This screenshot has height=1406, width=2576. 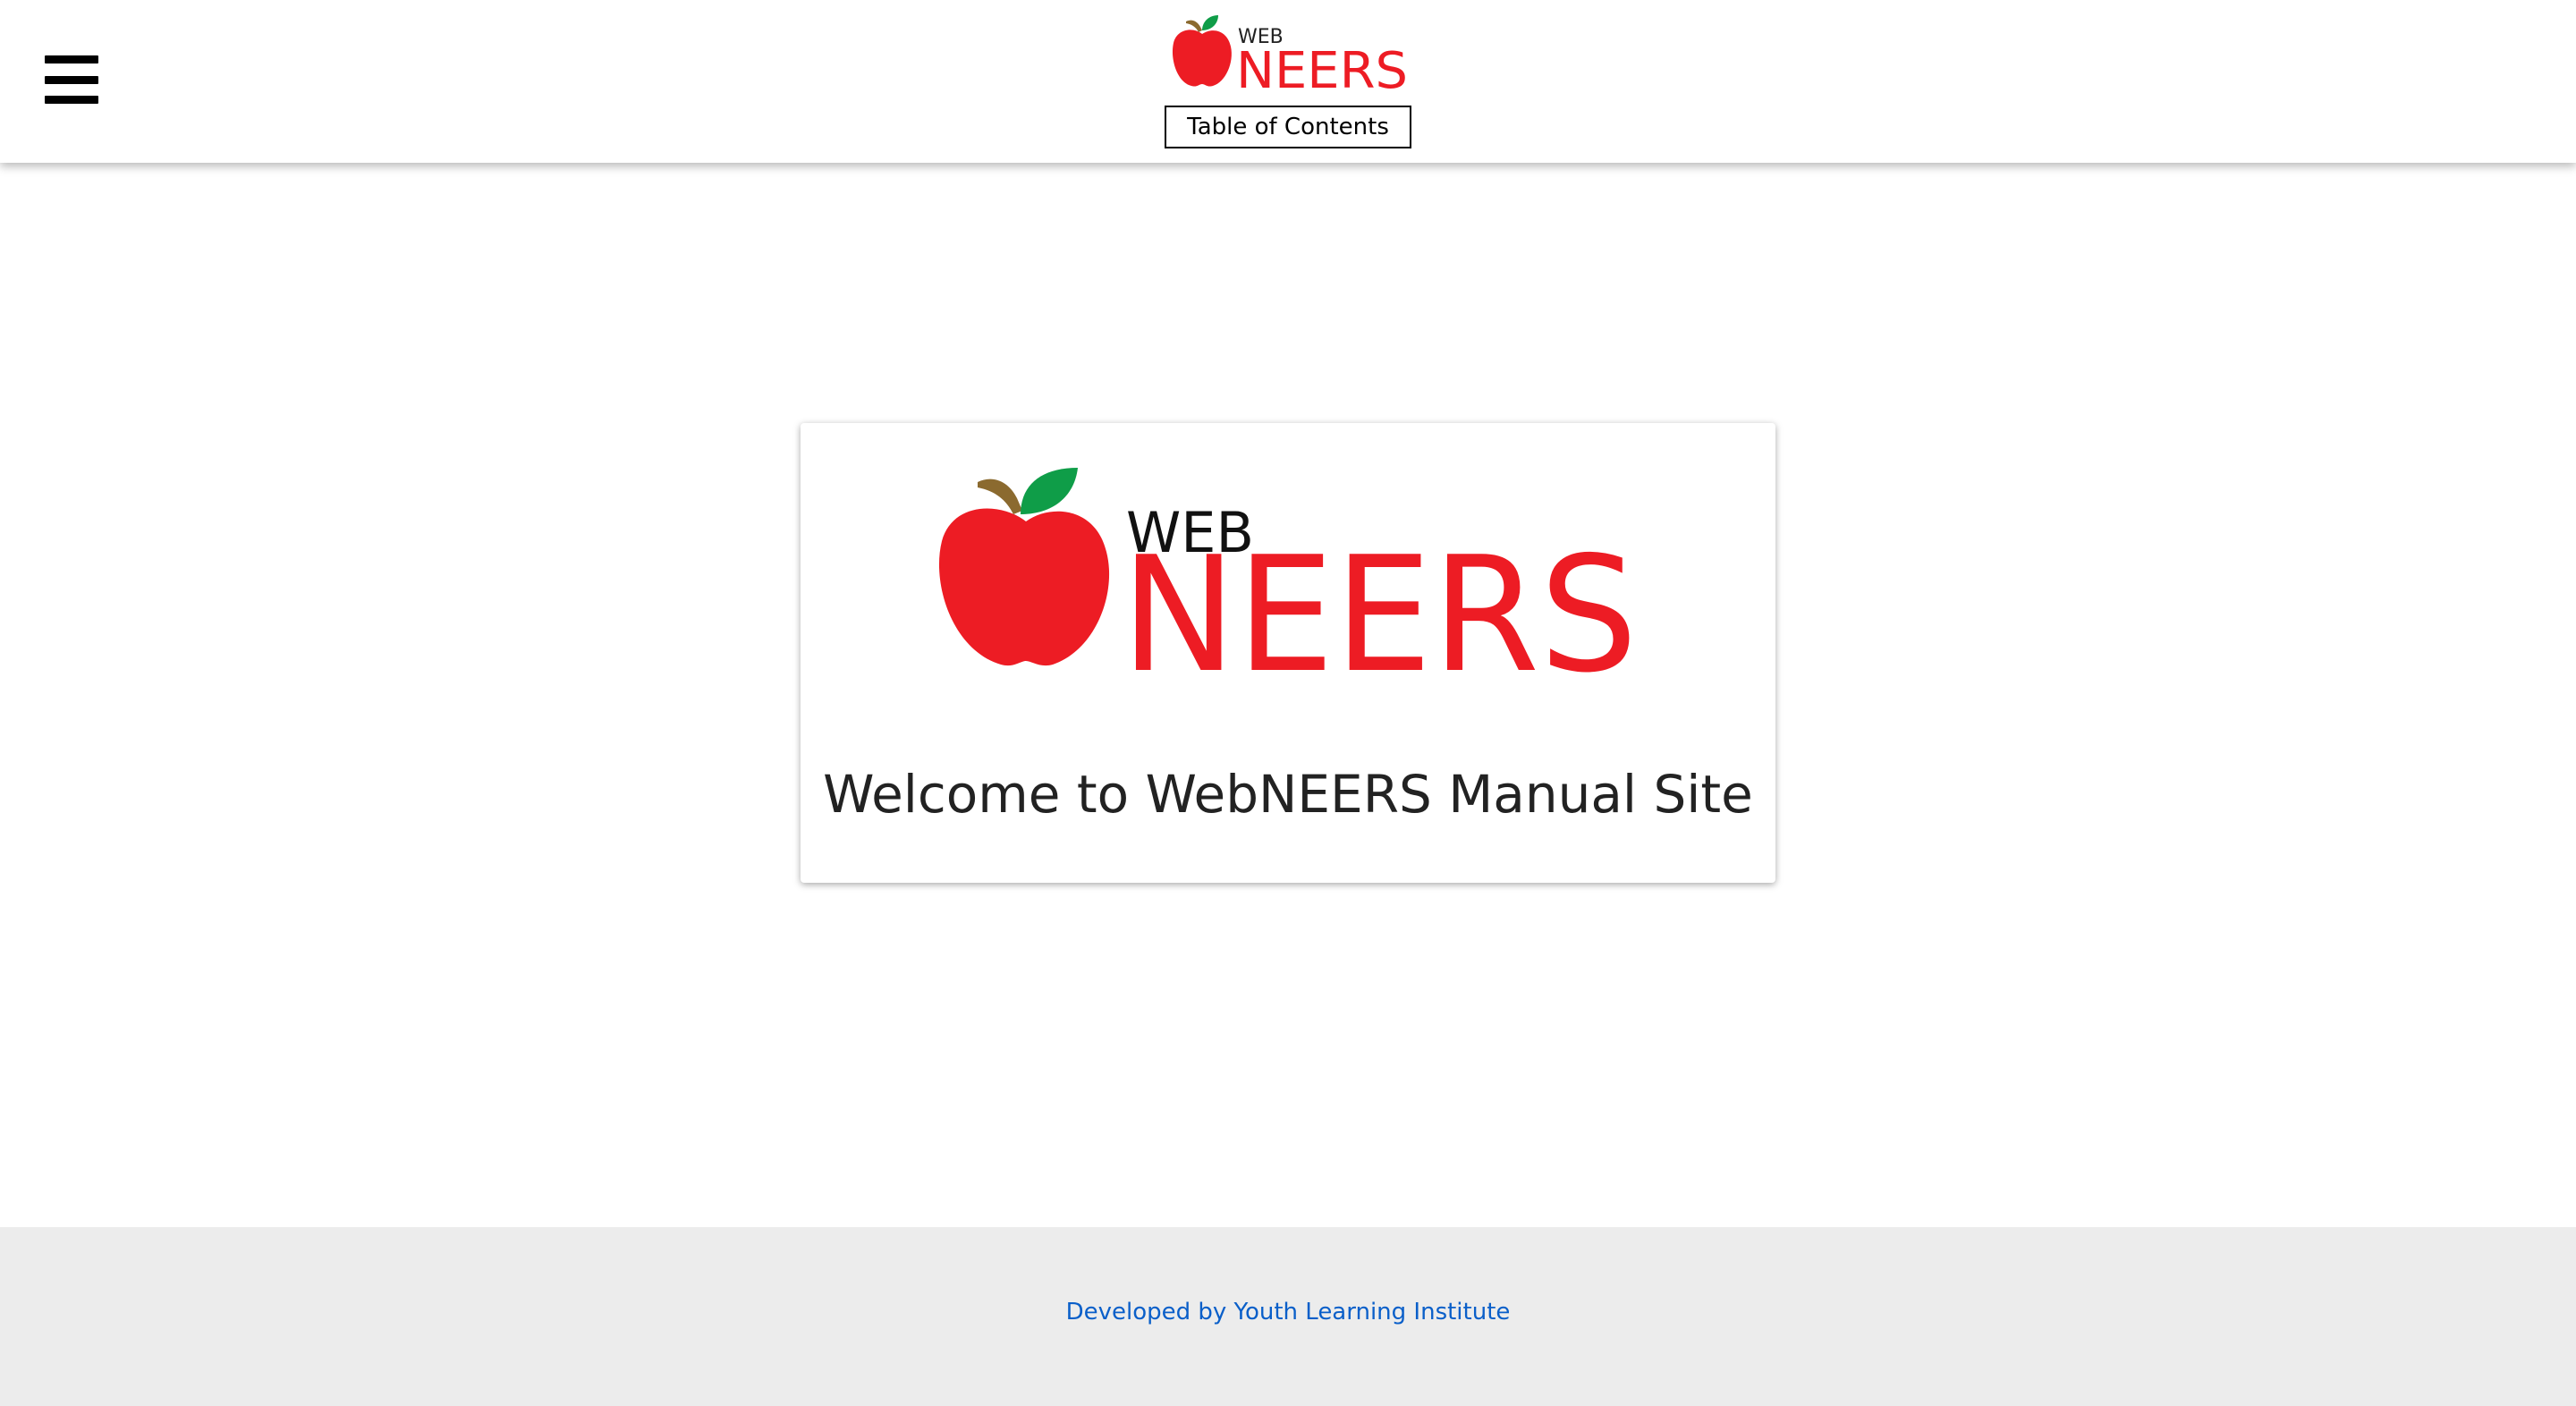 I want to click on menu-bar-middle, so click(x=71, y=80).